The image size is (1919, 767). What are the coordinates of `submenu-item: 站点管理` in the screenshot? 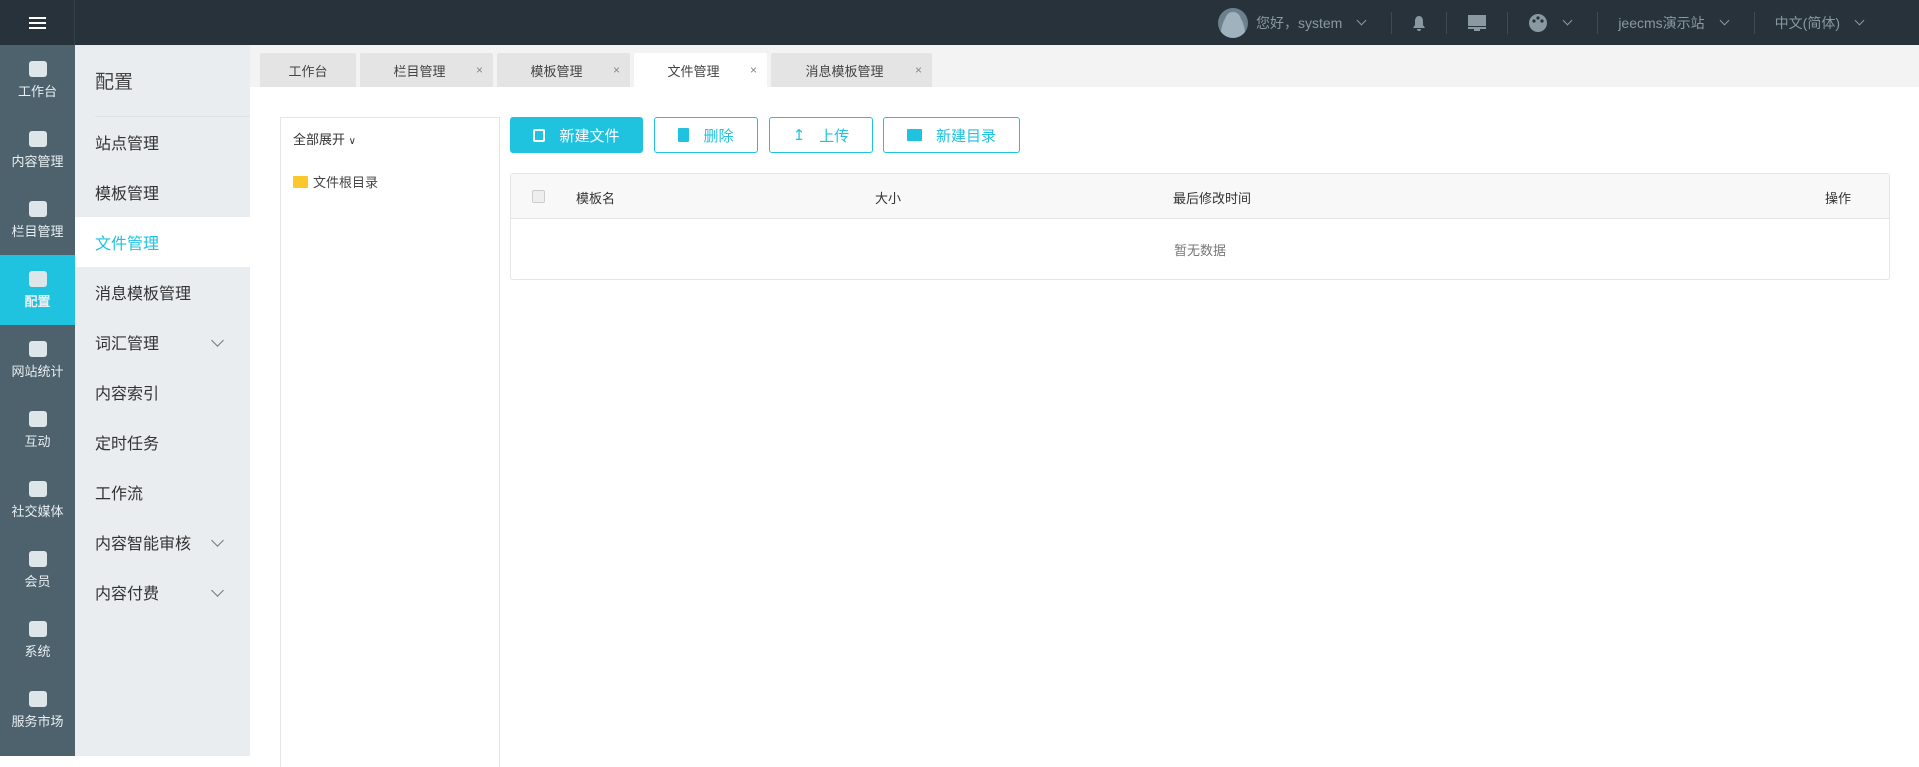 It's located at (162, 142).